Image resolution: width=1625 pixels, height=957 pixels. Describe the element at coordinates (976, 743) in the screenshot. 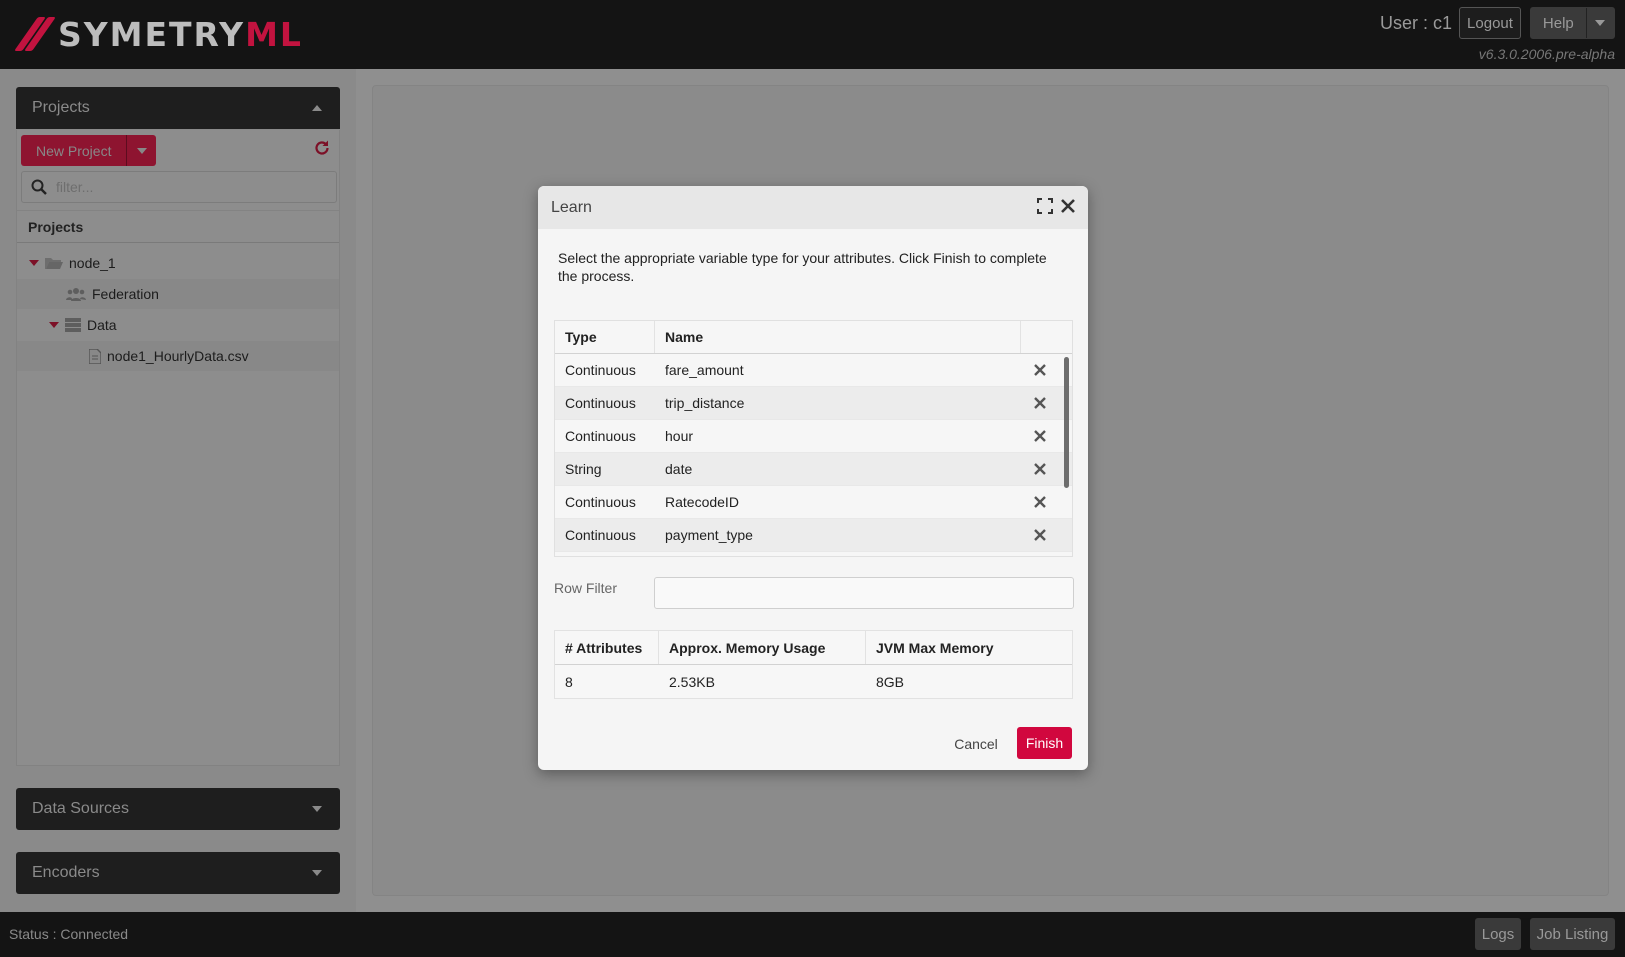

I see `cancel-button: Cancel` at that location.